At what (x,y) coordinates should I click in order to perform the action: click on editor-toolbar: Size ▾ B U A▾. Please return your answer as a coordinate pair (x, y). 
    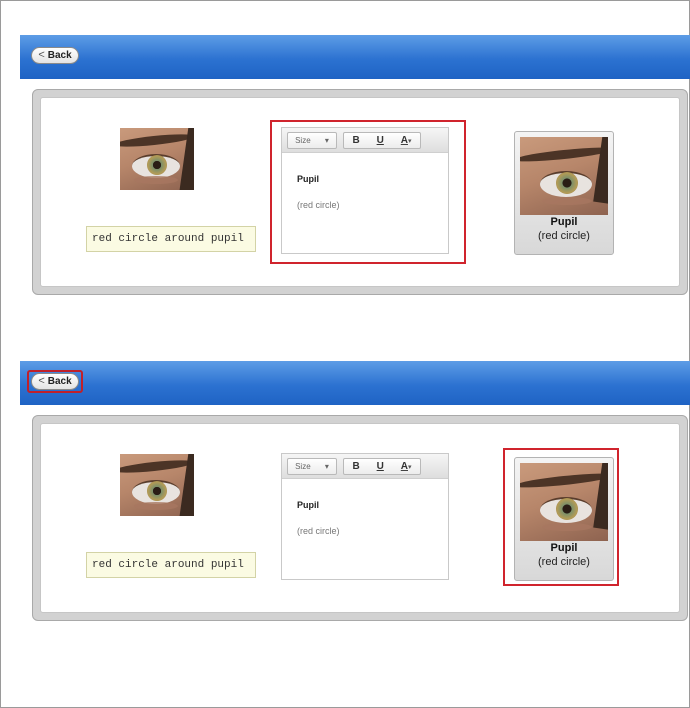
    Looking at the image, I should click on (365, 466).